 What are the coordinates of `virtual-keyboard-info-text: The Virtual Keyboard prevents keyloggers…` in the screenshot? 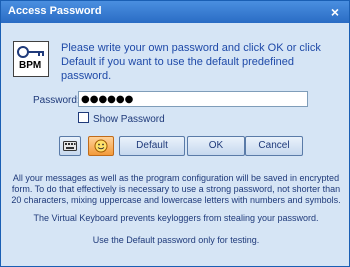 It's located at (176, 218).